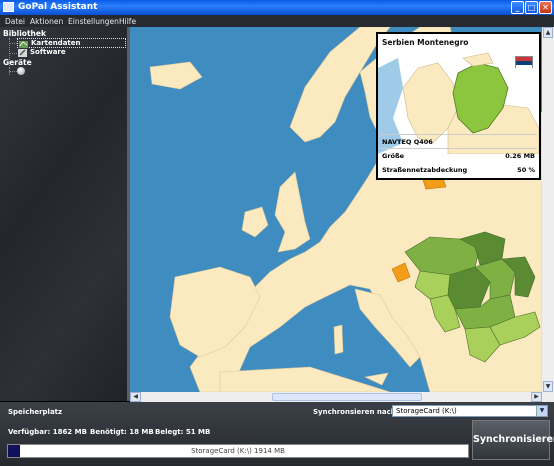 The width and height of the screenshot is (554, 466). Describe the element at coordinates (122, 432) in the screenshot. I see `storage-needed: Benötigt: 18 MB` at that location.